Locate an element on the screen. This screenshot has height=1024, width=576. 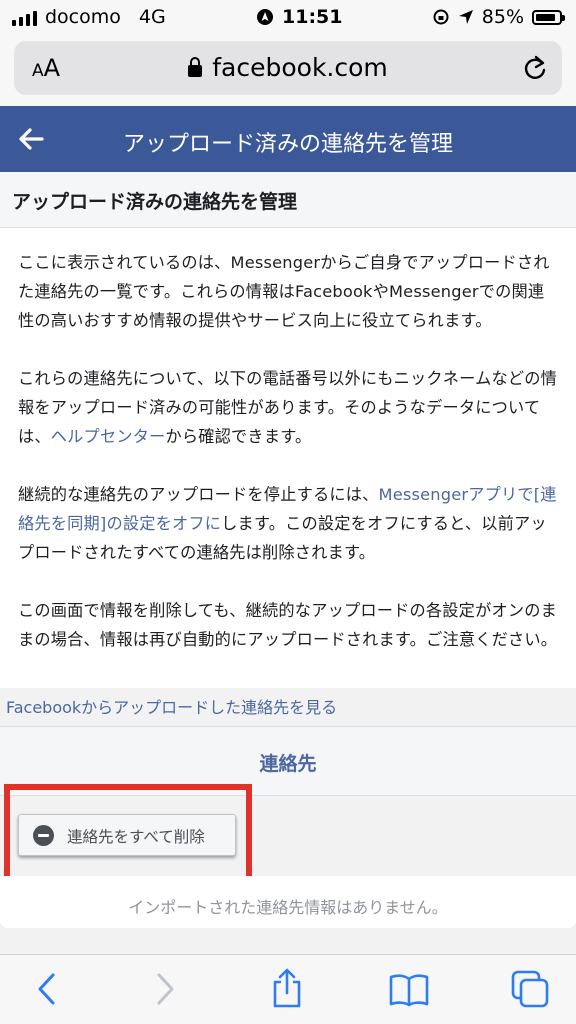
status-bar: docomo 4G 11:51 85% is located at coordinates (288, 17).